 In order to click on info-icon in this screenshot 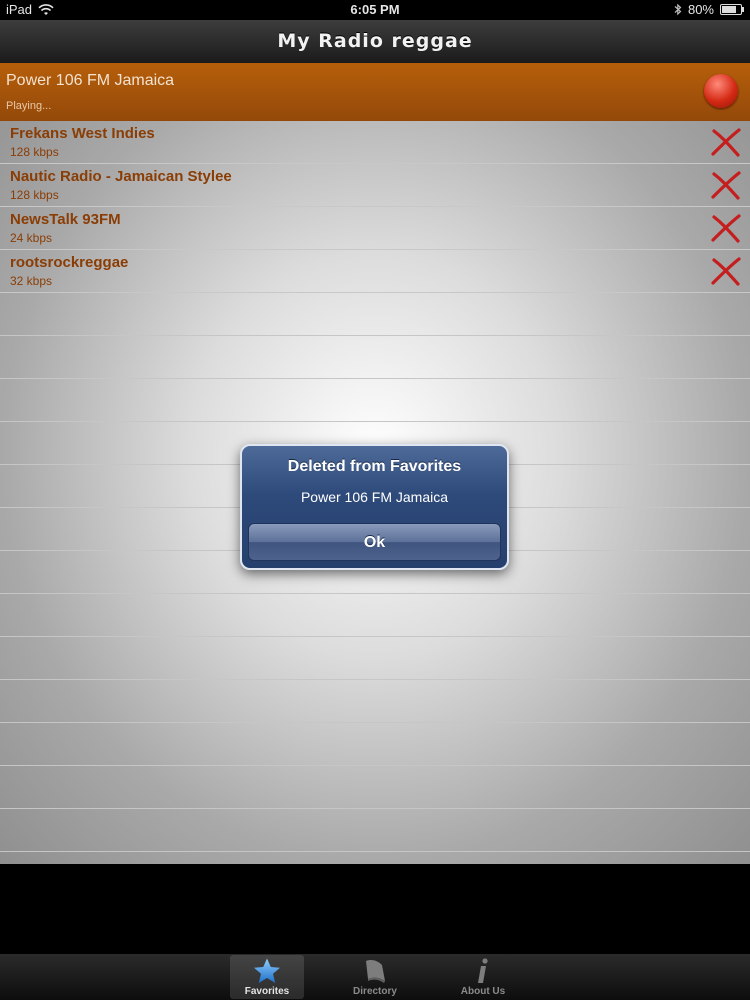, I will do `click(483, 970)`.